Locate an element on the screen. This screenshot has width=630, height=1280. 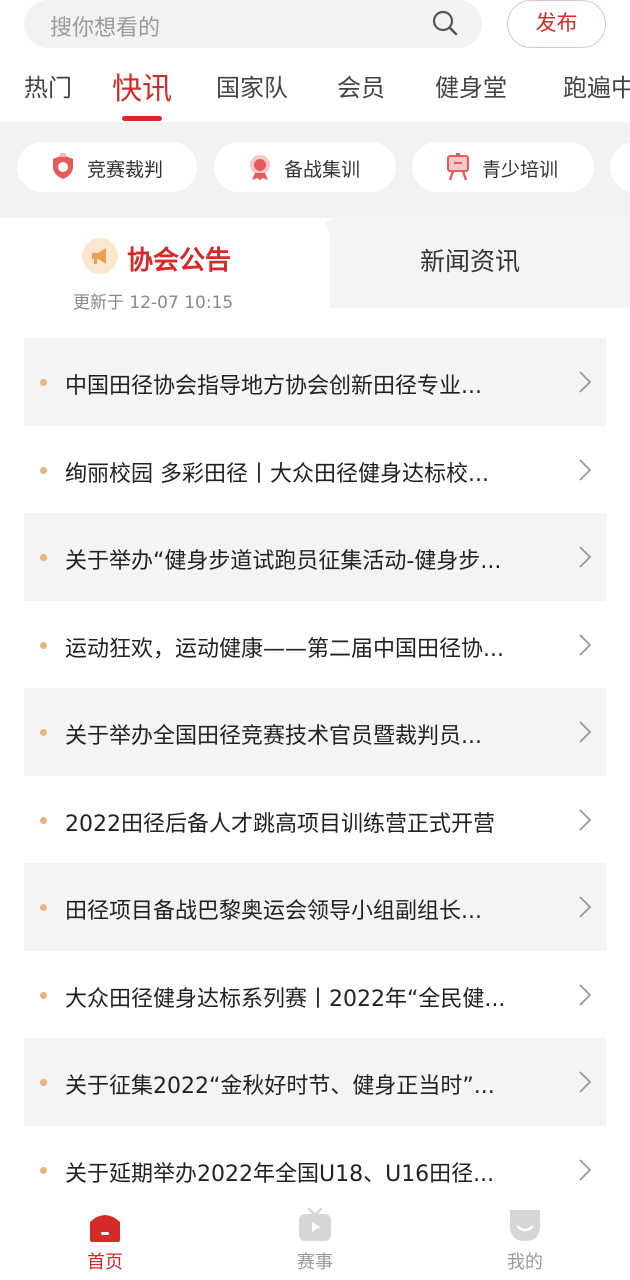
tab-hot: 热门 is located at coordinates (48, 85).